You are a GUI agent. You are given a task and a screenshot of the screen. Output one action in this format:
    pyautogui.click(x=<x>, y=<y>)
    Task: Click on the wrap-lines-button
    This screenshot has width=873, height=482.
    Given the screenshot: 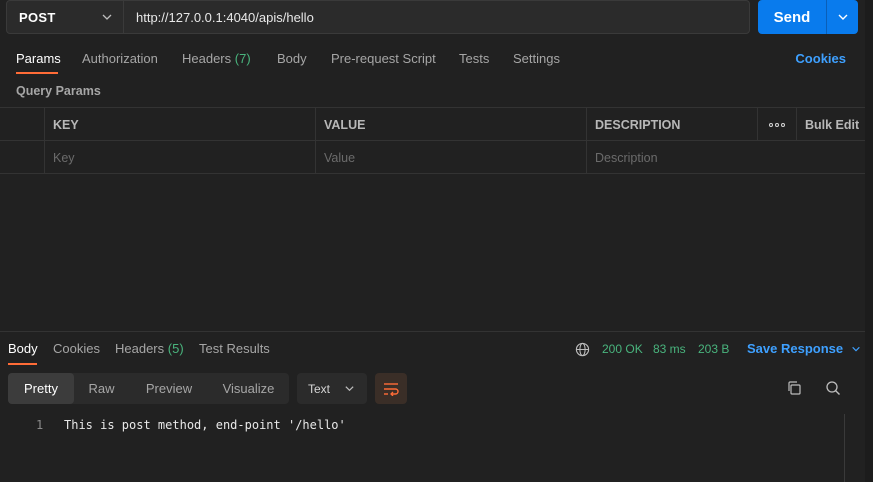 What is the action you would take?
    pyautogui.click(x=391, y=388)
    